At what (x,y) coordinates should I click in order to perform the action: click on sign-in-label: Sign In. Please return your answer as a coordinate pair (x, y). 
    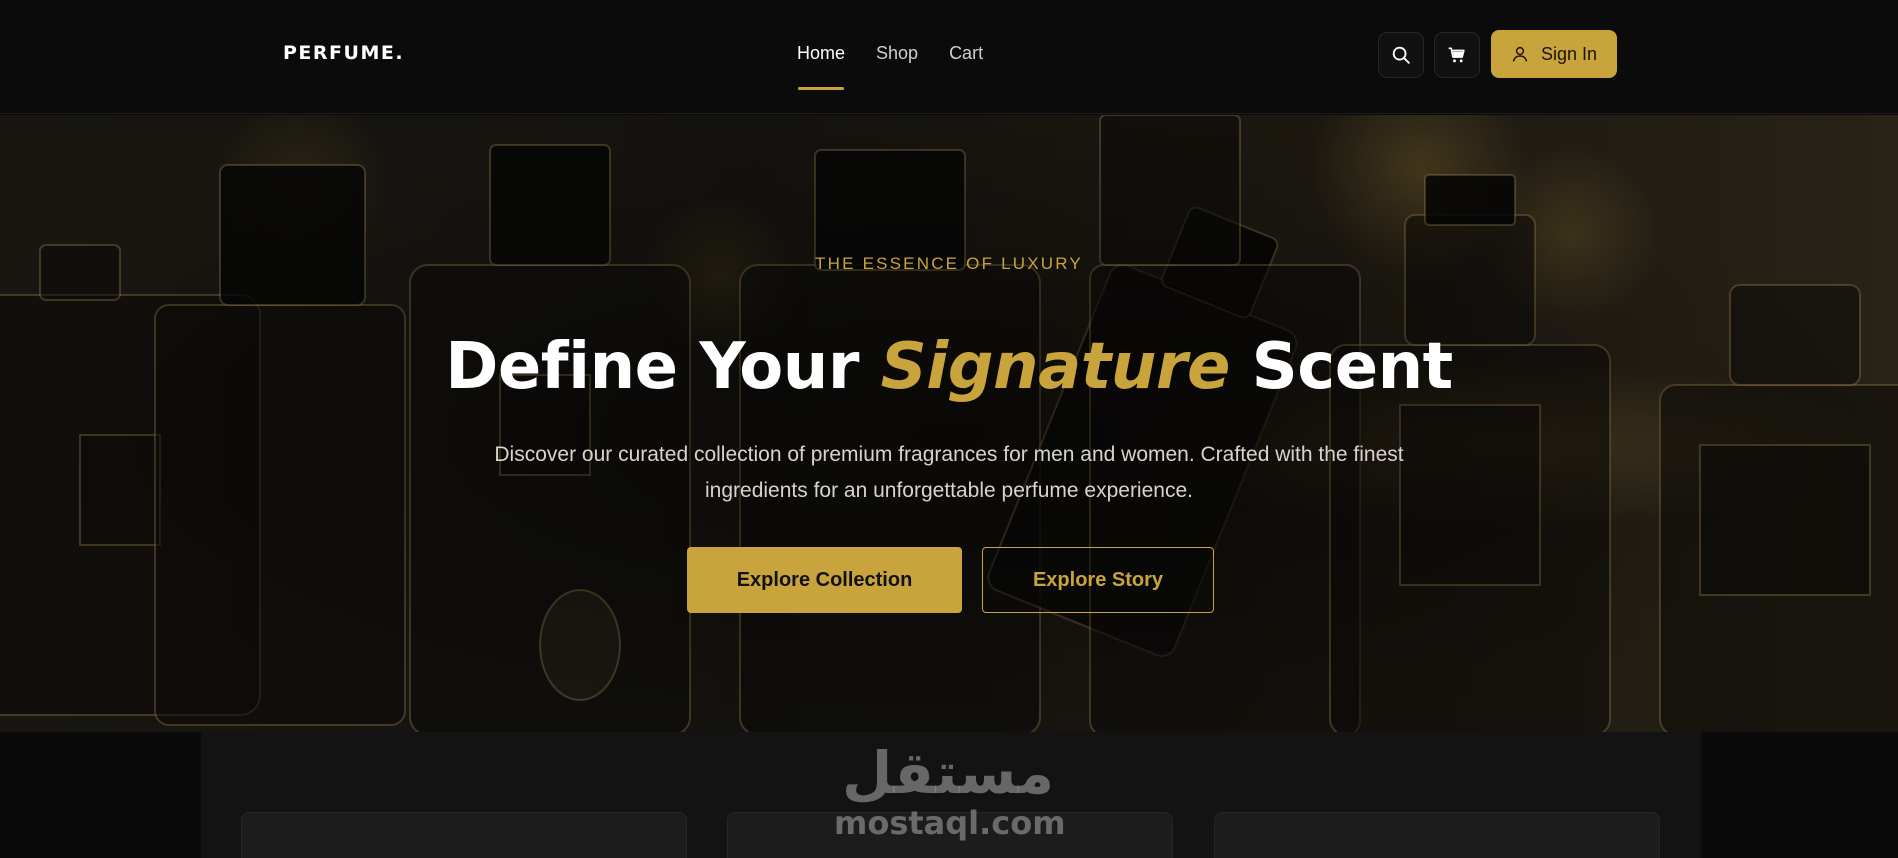
    Looking at the image, I should click on (1569, 53).